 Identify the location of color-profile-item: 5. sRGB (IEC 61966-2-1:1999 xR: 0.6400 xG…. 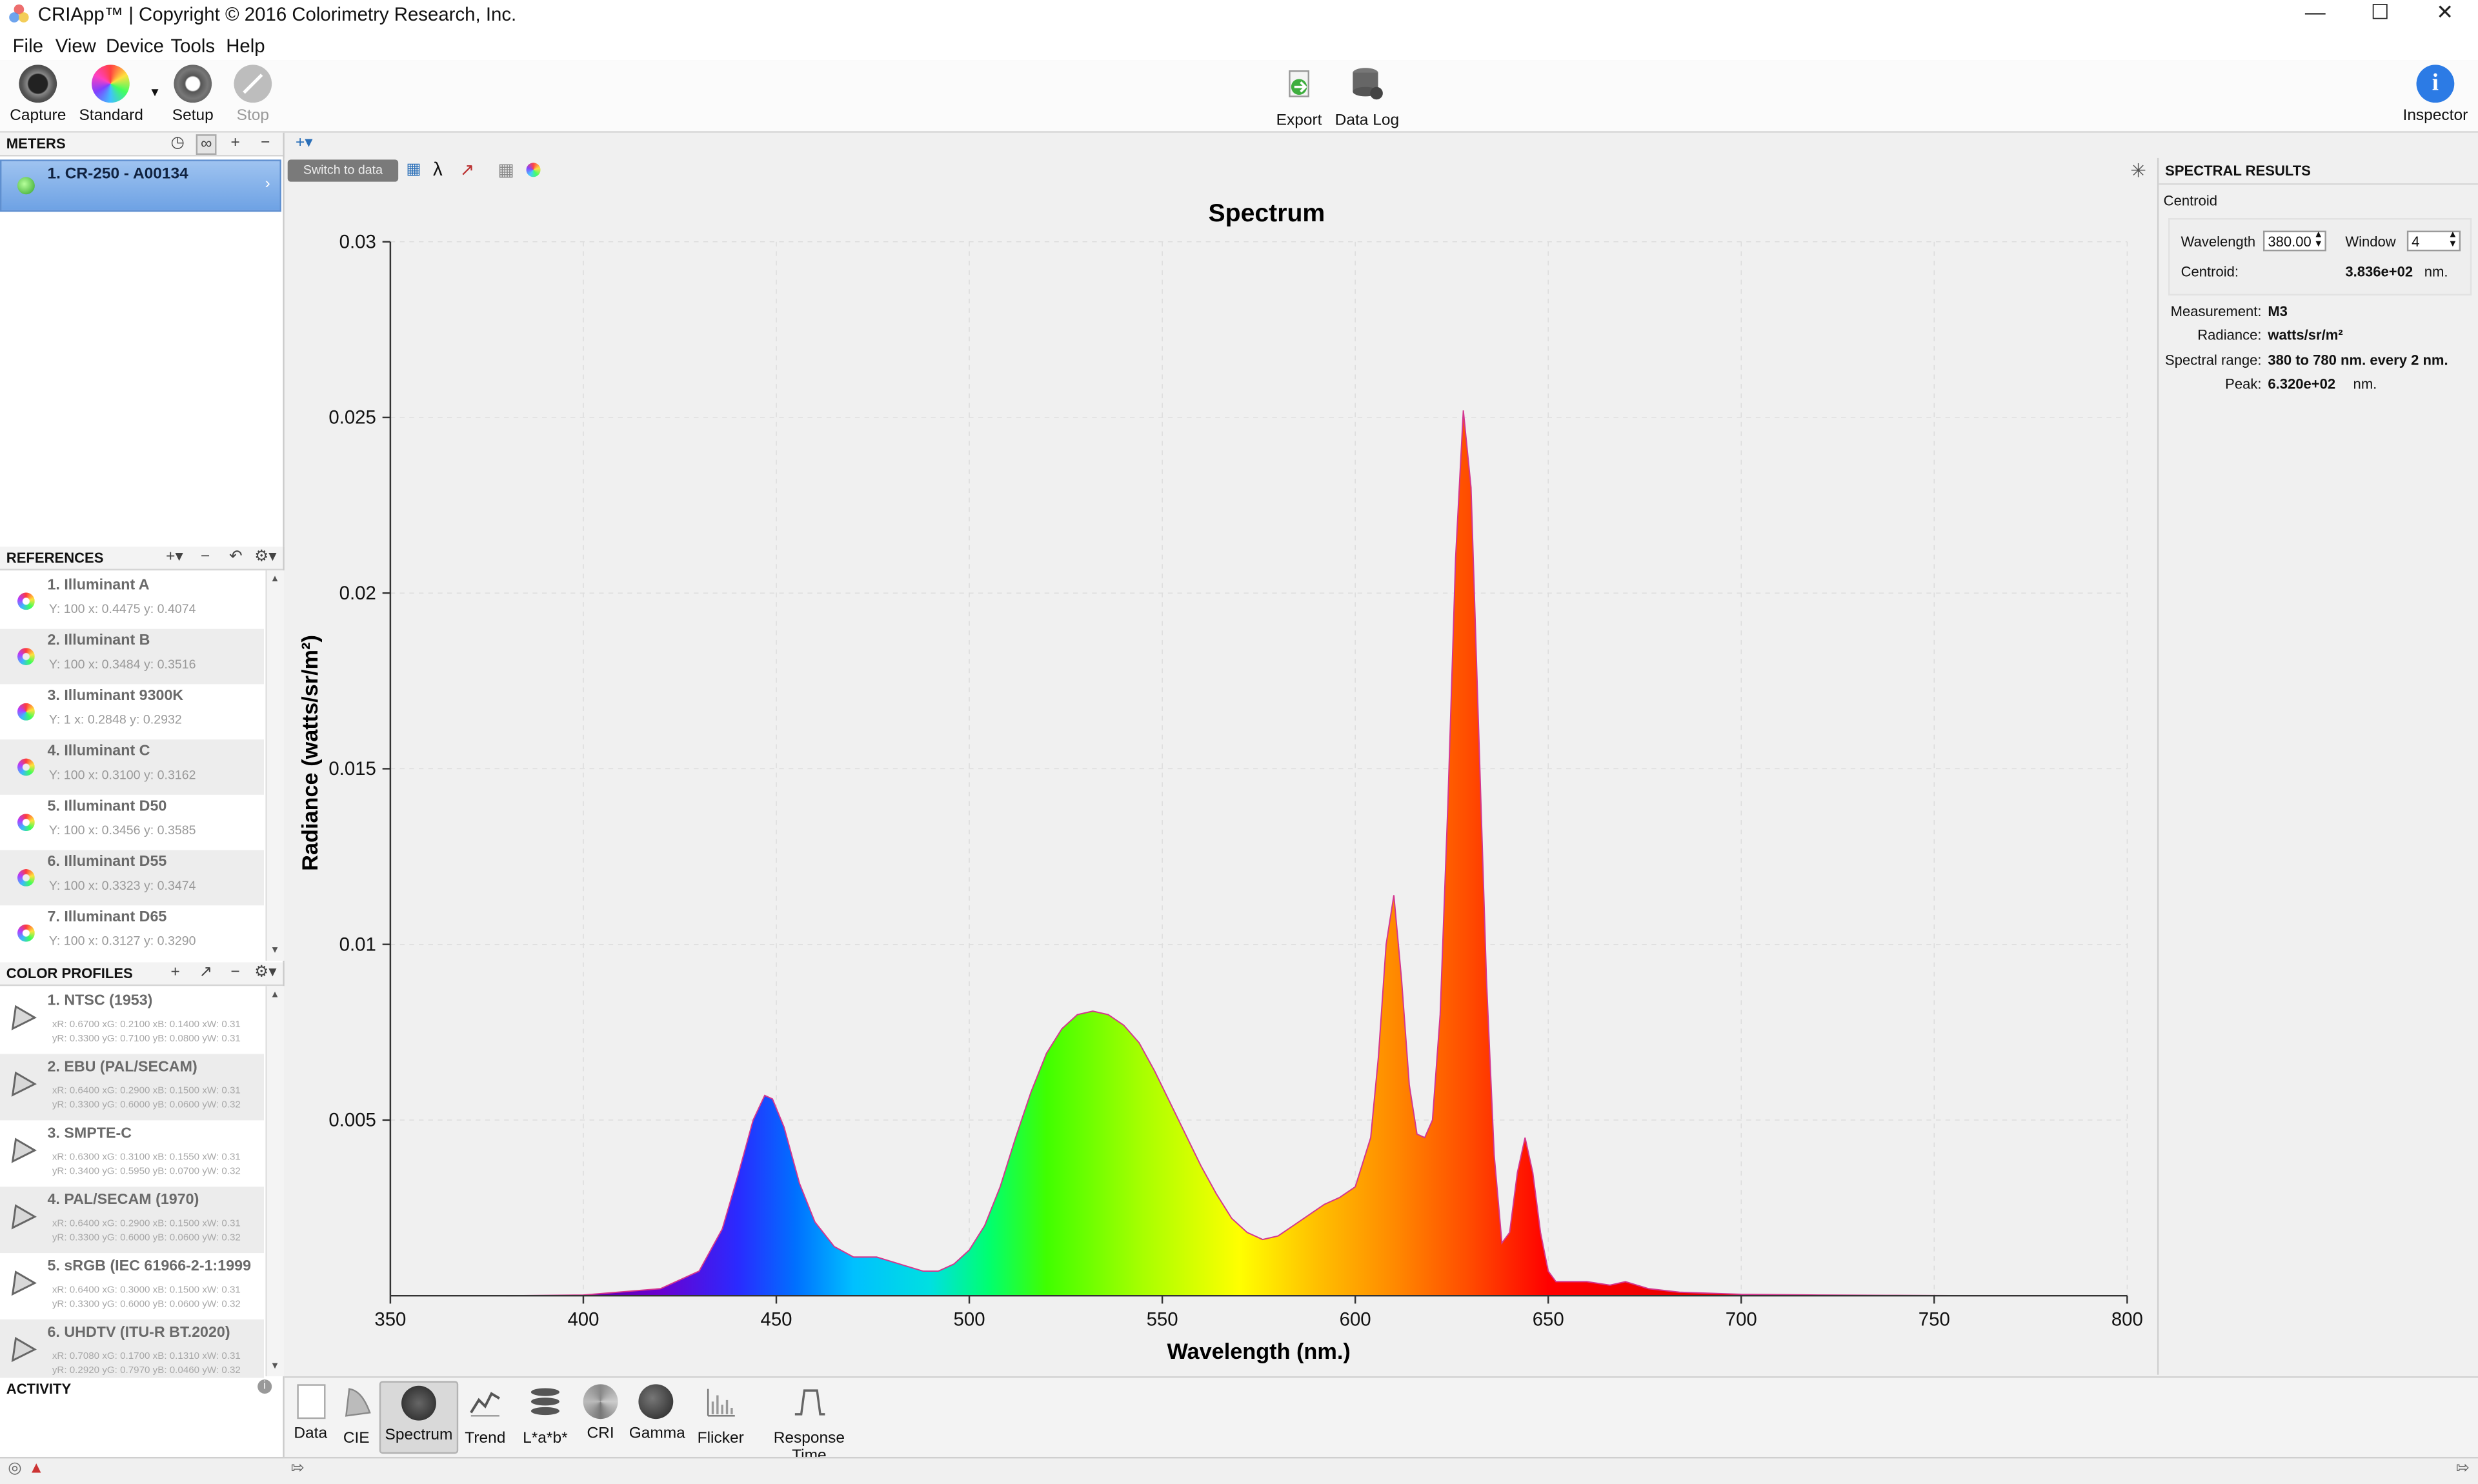
(132, 1286).